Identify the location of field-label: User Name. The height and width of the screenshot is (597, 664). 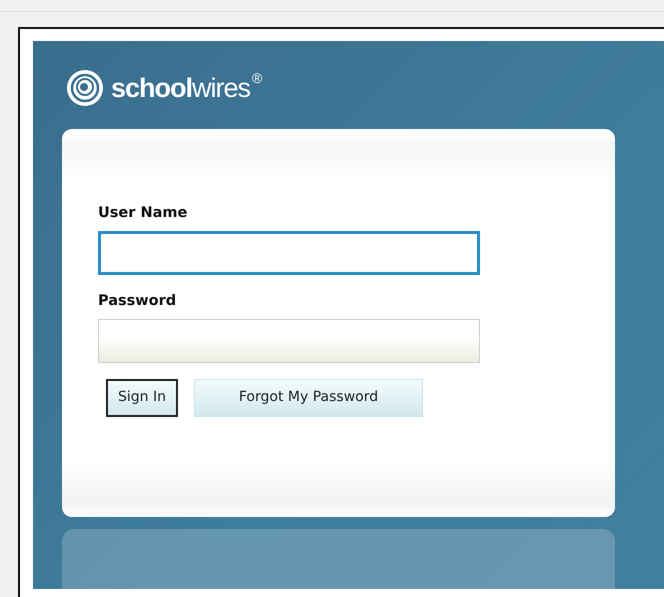
(143, 213).